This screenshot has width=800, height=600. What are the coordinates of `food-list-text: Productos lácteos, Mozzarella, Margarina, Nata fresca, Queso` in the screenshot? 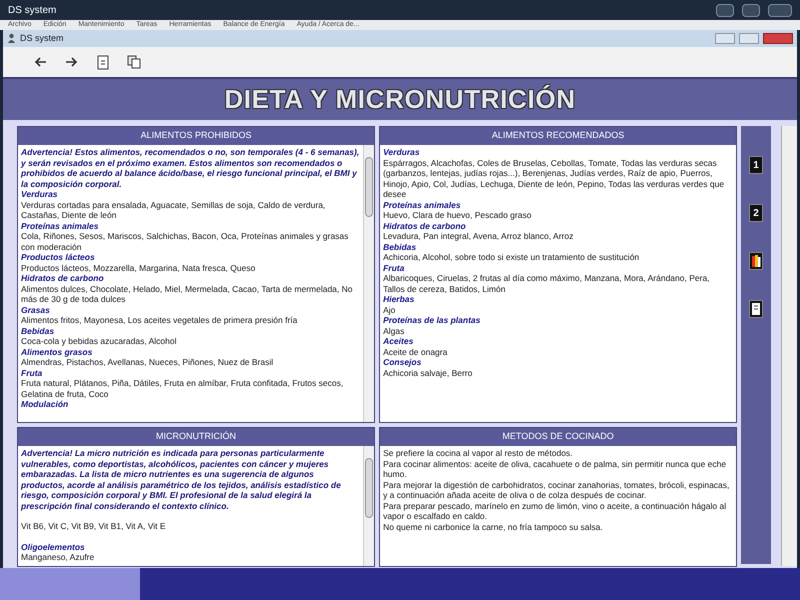 It's located at (138, 267).